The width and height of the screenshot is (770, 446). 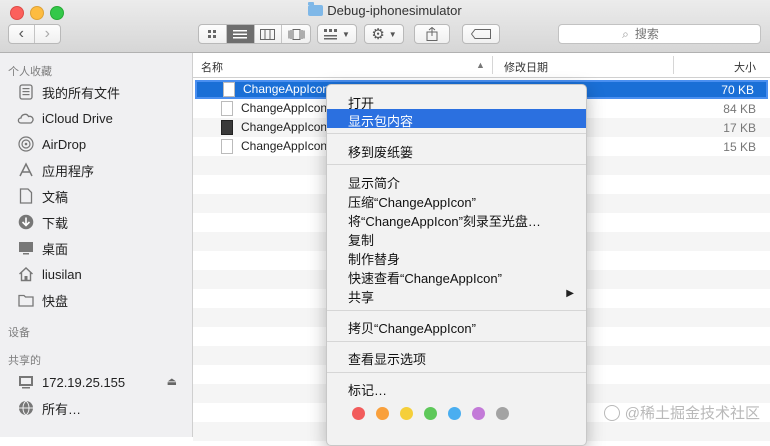 I want to click on tag-gray, so click(x=502, y=413).